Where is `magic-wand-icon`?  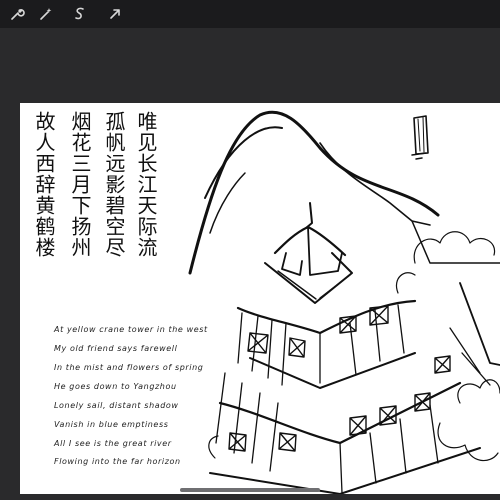
magic-wand-icon is located at coordinates (46, 14).